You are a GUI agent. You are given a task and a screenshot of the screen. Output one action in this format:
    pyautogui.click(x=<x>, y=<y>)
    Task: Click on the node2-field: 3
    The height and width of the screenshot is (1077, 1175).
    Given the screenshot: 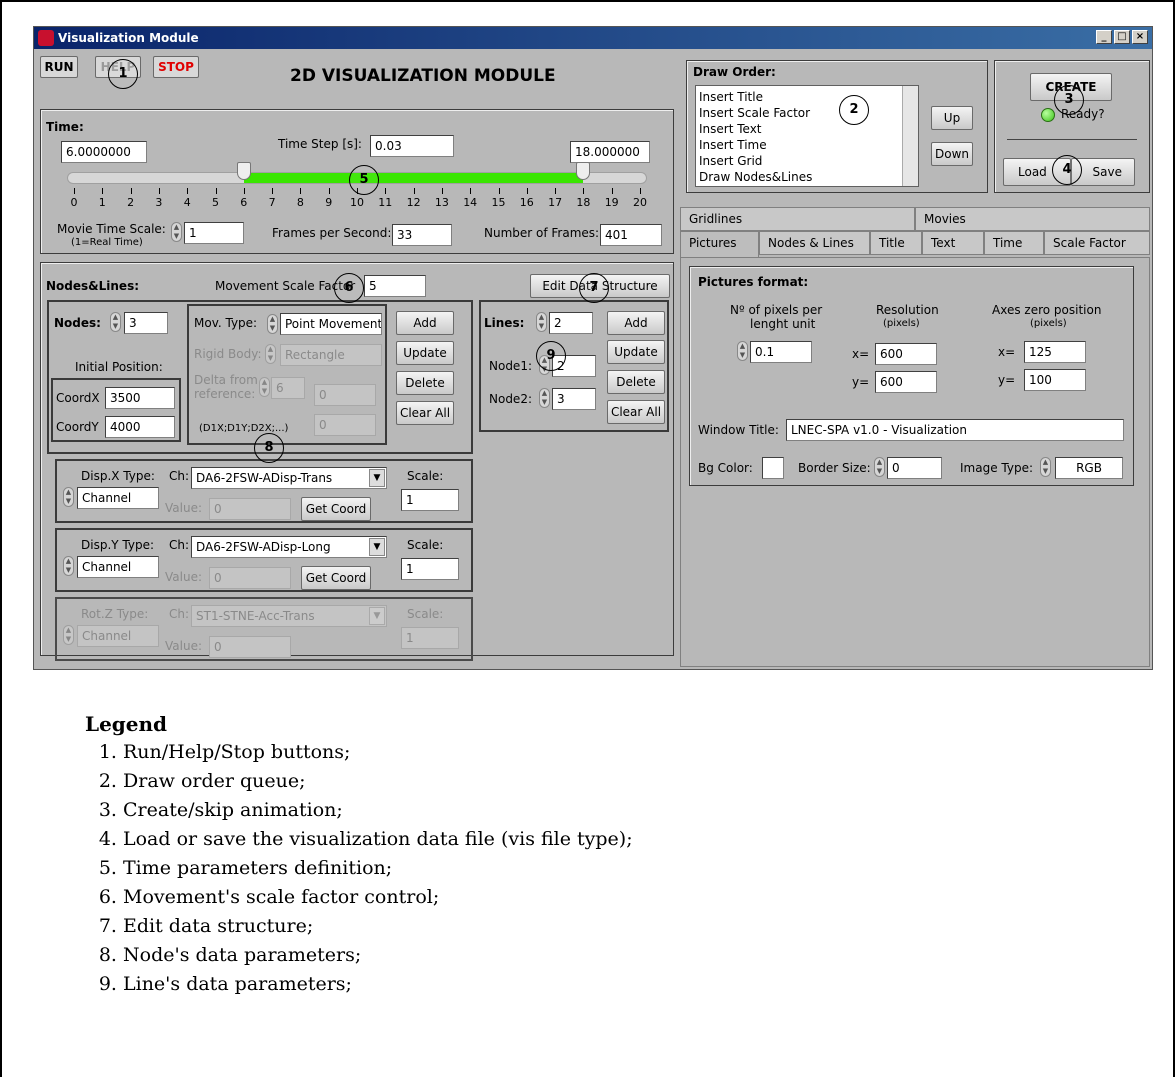 What is the action you would take?
    pyautogui.click(x=574, y=399)
    